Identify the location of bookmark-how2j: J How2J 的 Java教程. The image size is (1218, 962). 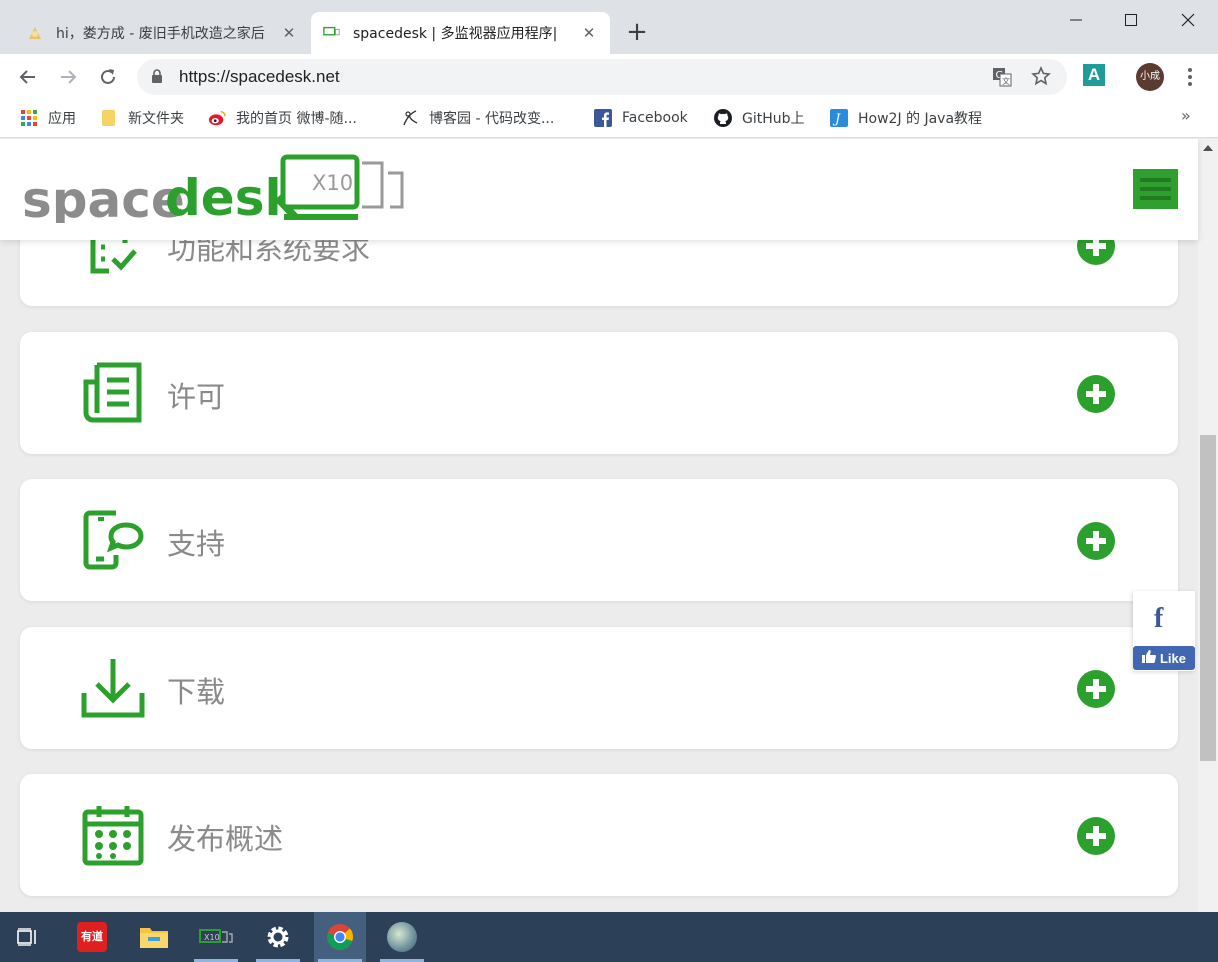
(906, 118).